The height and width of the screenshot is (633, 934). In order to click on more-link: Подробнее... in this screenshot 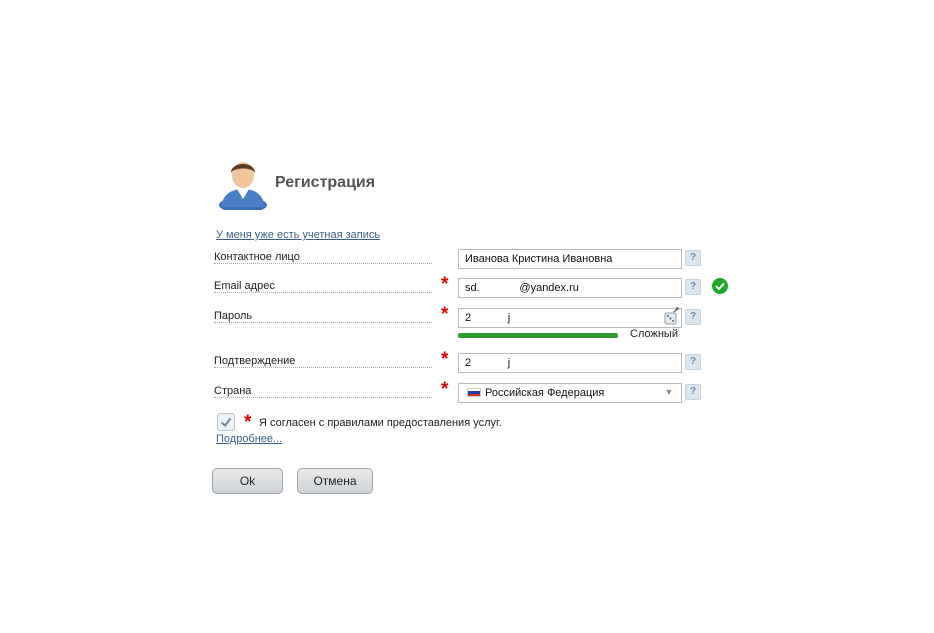, I will do `click(249, 439)`.